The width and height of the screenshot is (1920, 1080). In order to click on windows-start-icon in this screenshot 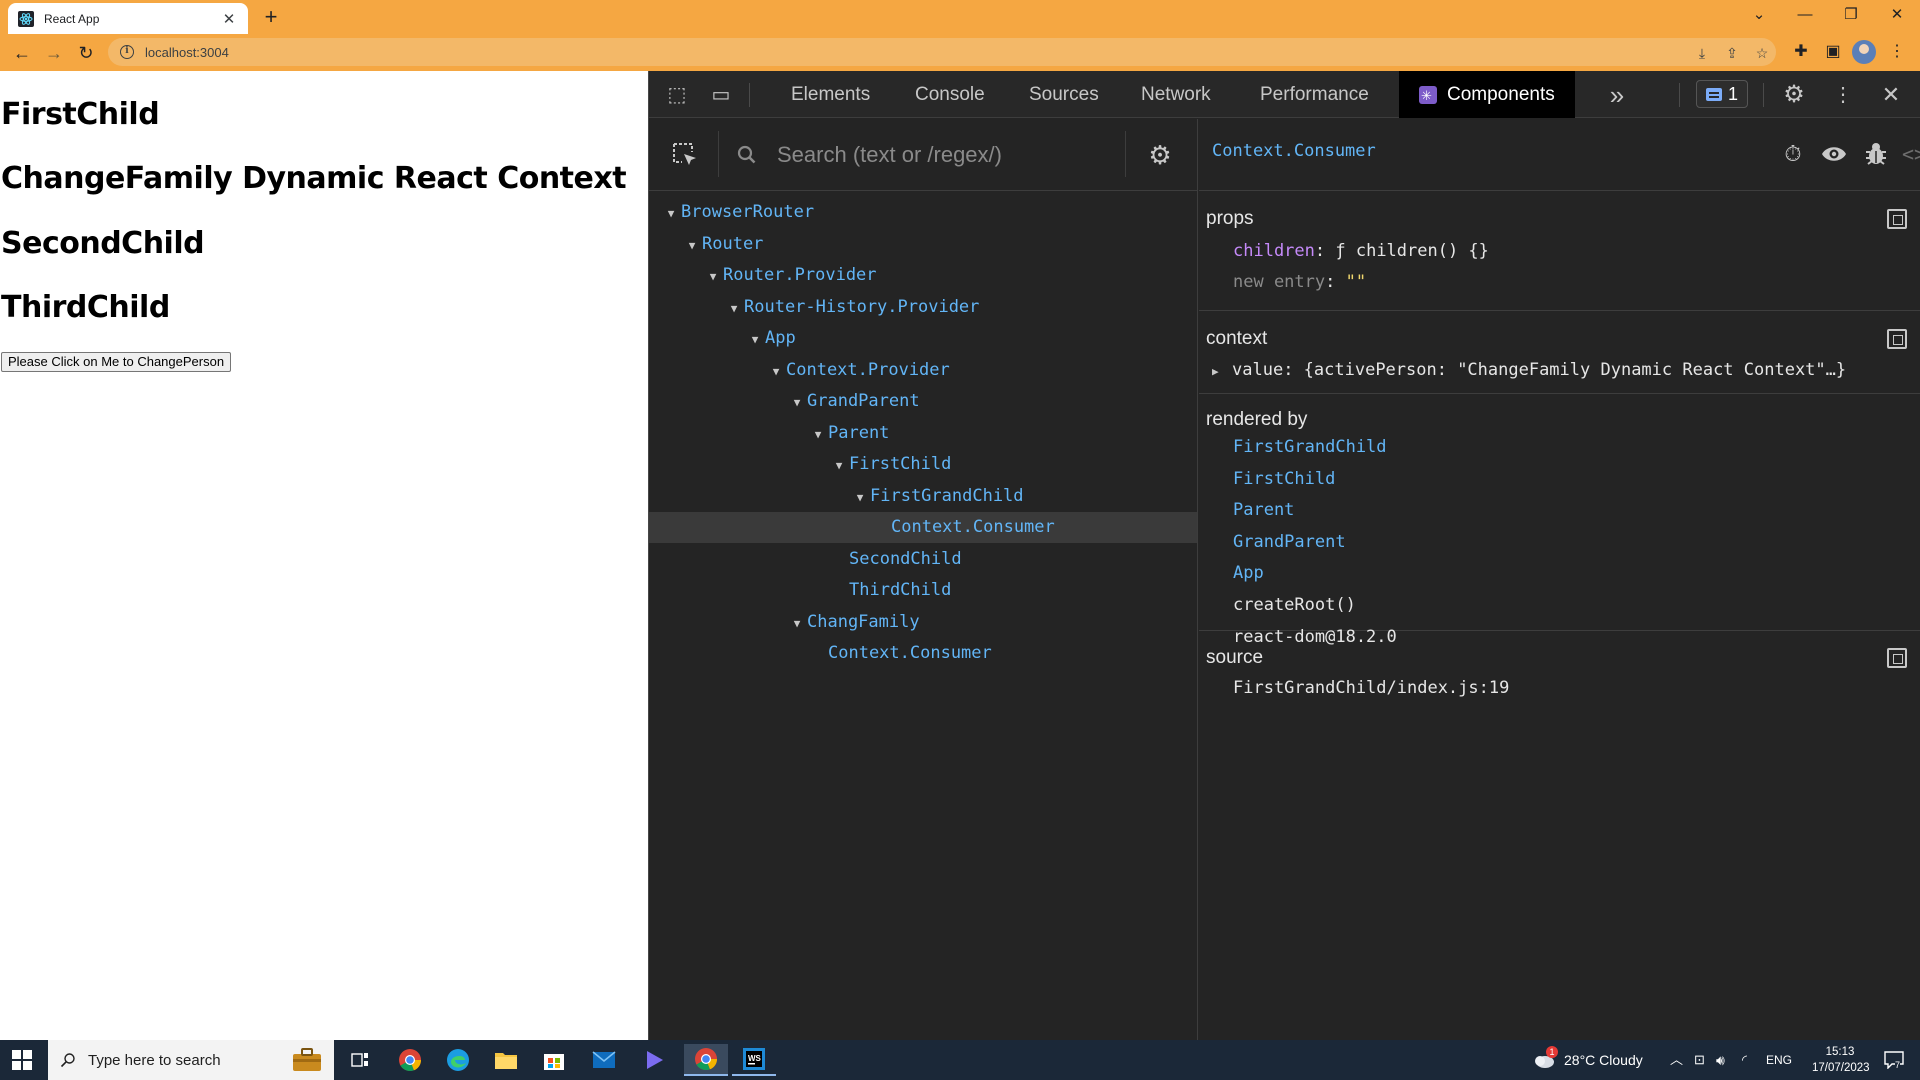, I will do `click(22, 1060)`.